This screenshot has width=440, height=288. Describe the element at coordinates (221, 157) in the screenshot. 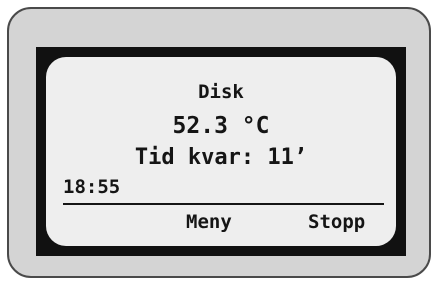

I see `time-remaining: Tid kvar: 11’` at that location.